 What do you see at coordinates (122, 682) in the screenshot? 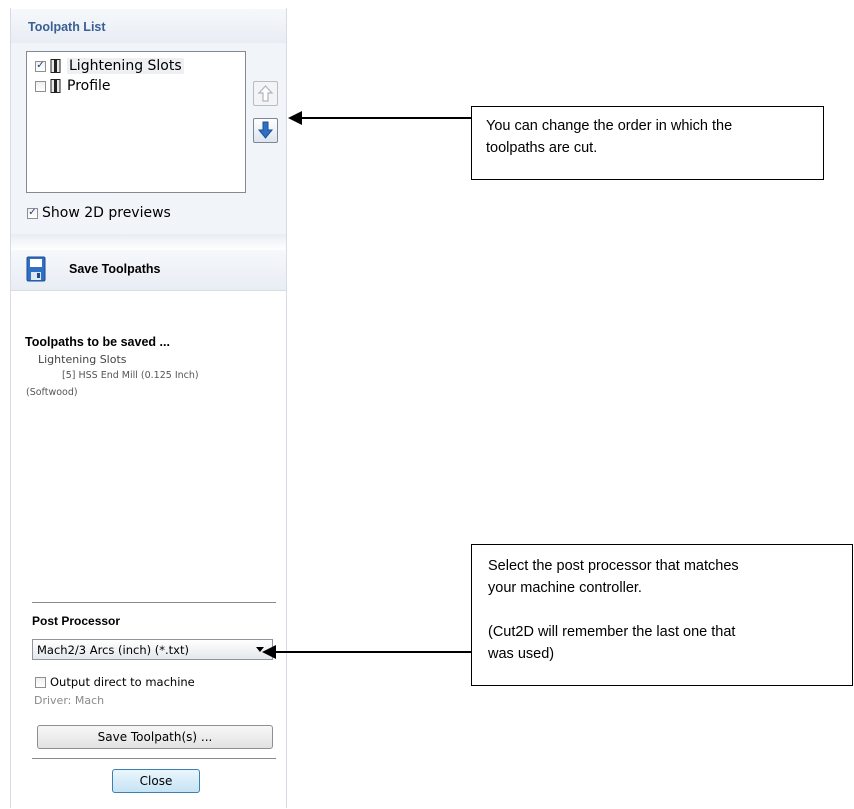
I see `output-direct-label: Output direct to machine` at bounding box center [122, 682].